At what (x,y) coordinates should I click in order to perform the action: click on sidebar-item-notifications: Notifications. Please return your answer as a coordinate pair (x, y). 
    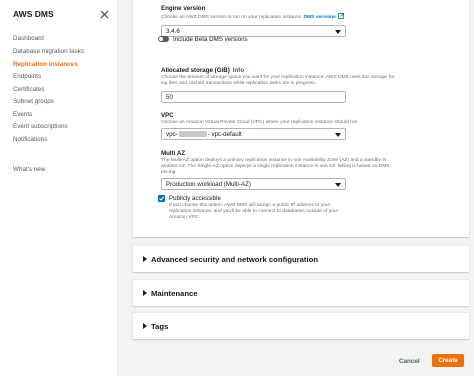
    Looking at the image, I should click on (30, 139).